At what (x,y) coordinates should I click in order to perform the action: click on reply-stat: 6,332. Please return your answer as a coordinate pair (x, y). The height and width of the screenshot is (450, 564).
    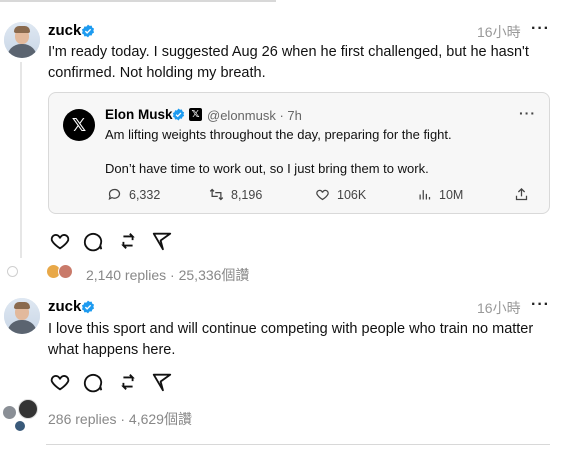
    Looking at the image, I should click on (133, 194).